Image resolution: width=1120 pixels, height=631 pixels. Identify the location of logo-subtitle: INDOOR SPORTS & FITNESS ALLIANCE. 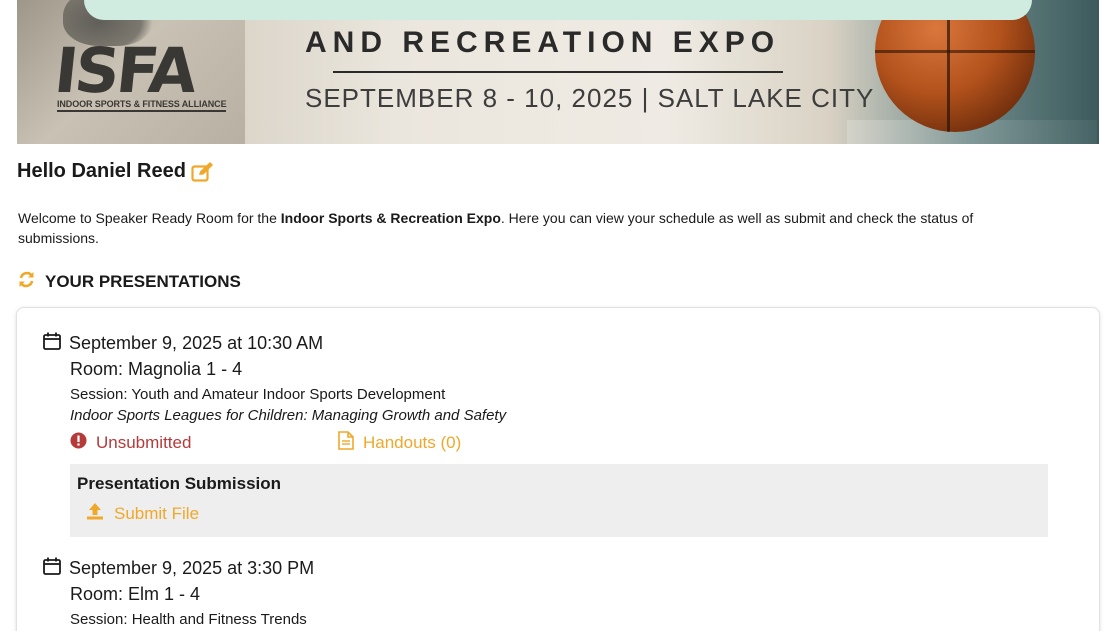
(142, 105).